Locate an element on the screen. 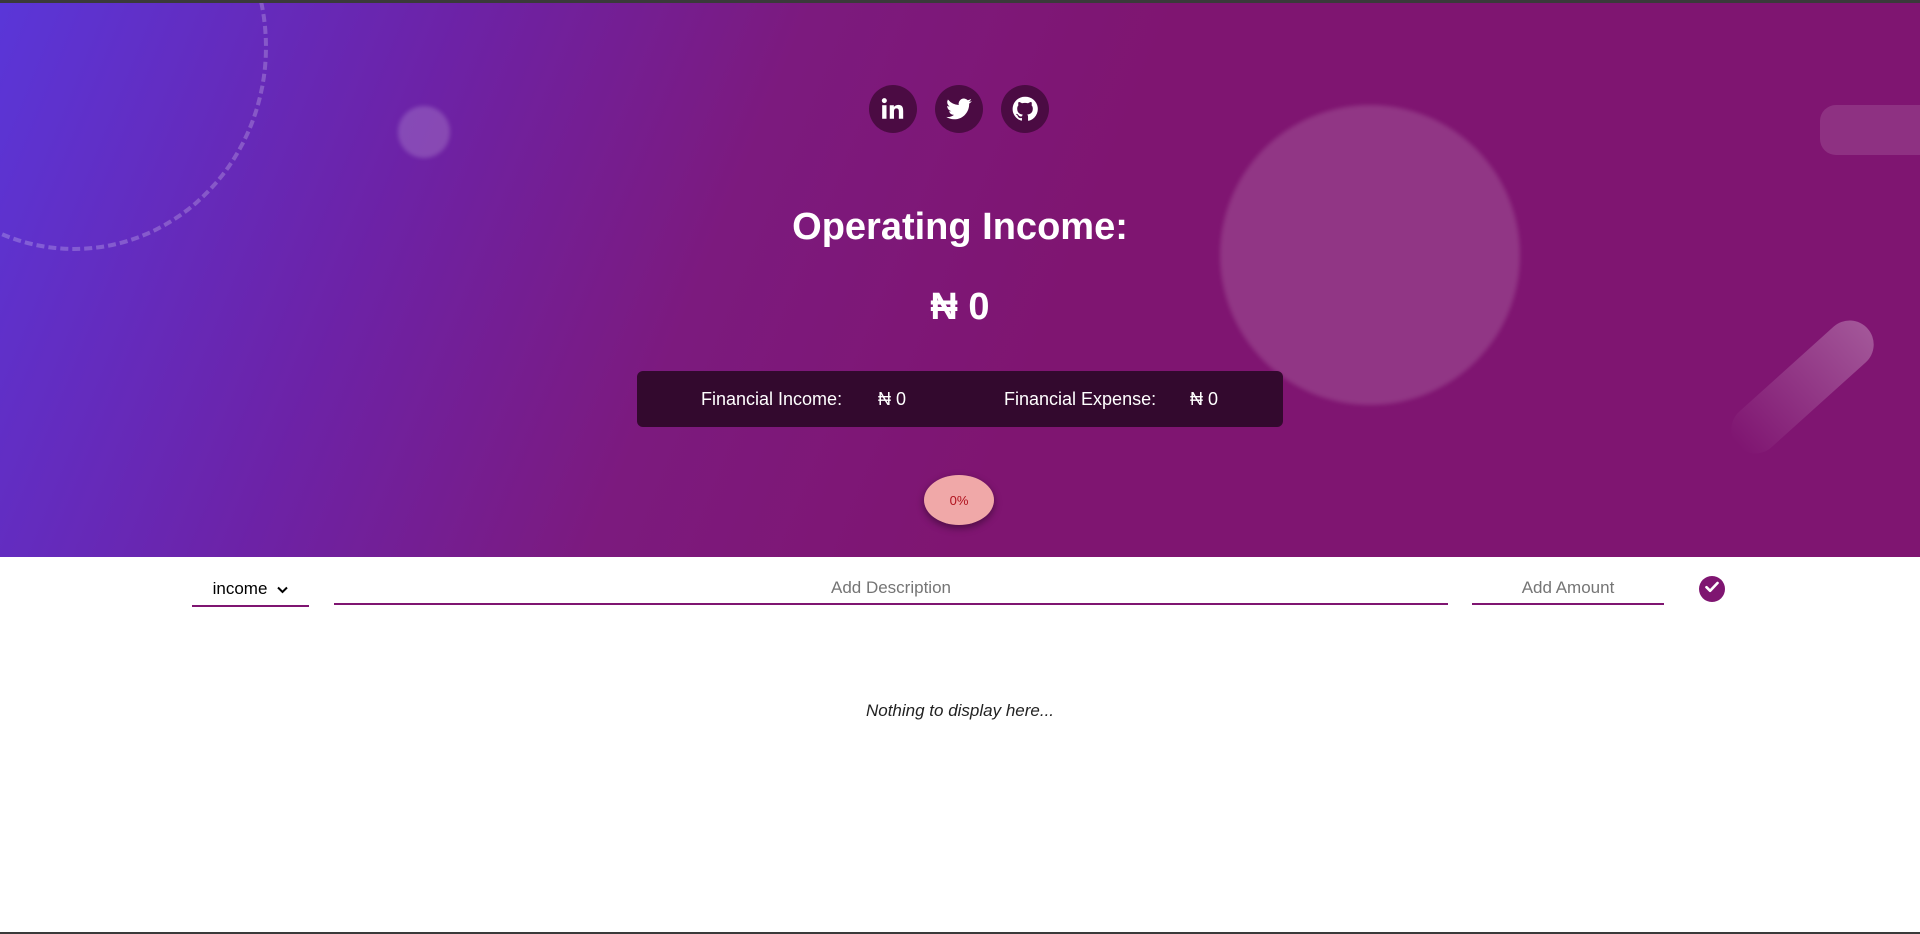 The width and height of the screenshot is (1920, 934). add-entry-form: income is located at coordinates (960, 592).